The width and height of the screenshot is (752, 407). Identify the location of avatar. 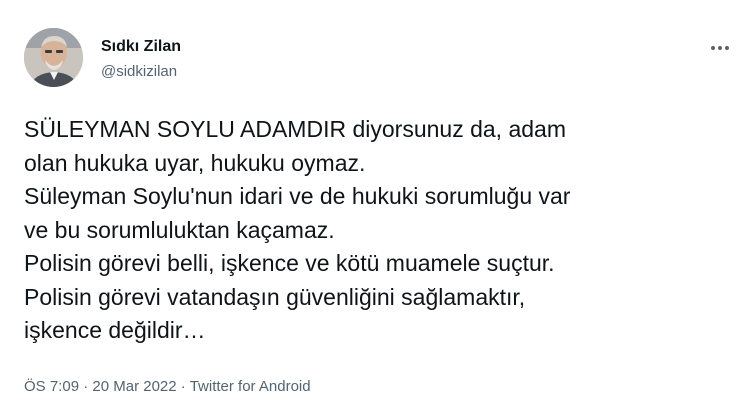
(53, 57).